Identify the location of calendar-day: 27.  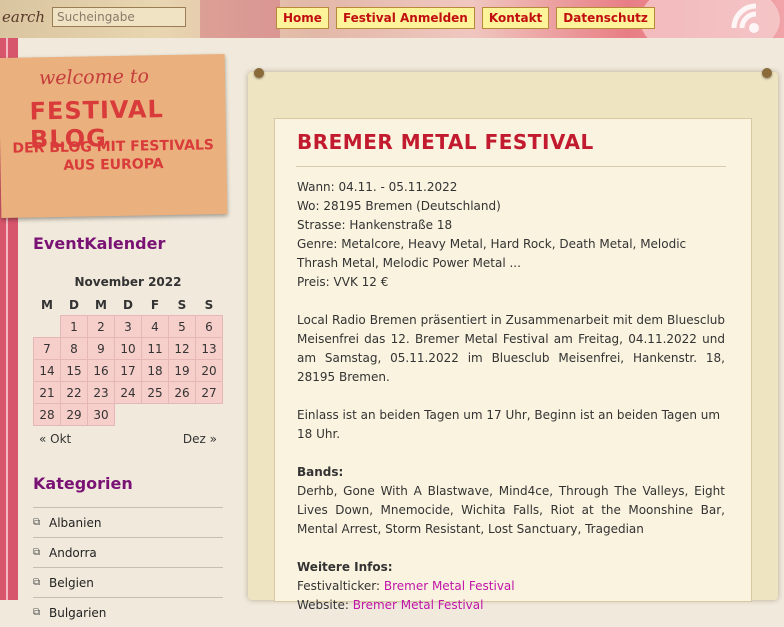
(209, 392).